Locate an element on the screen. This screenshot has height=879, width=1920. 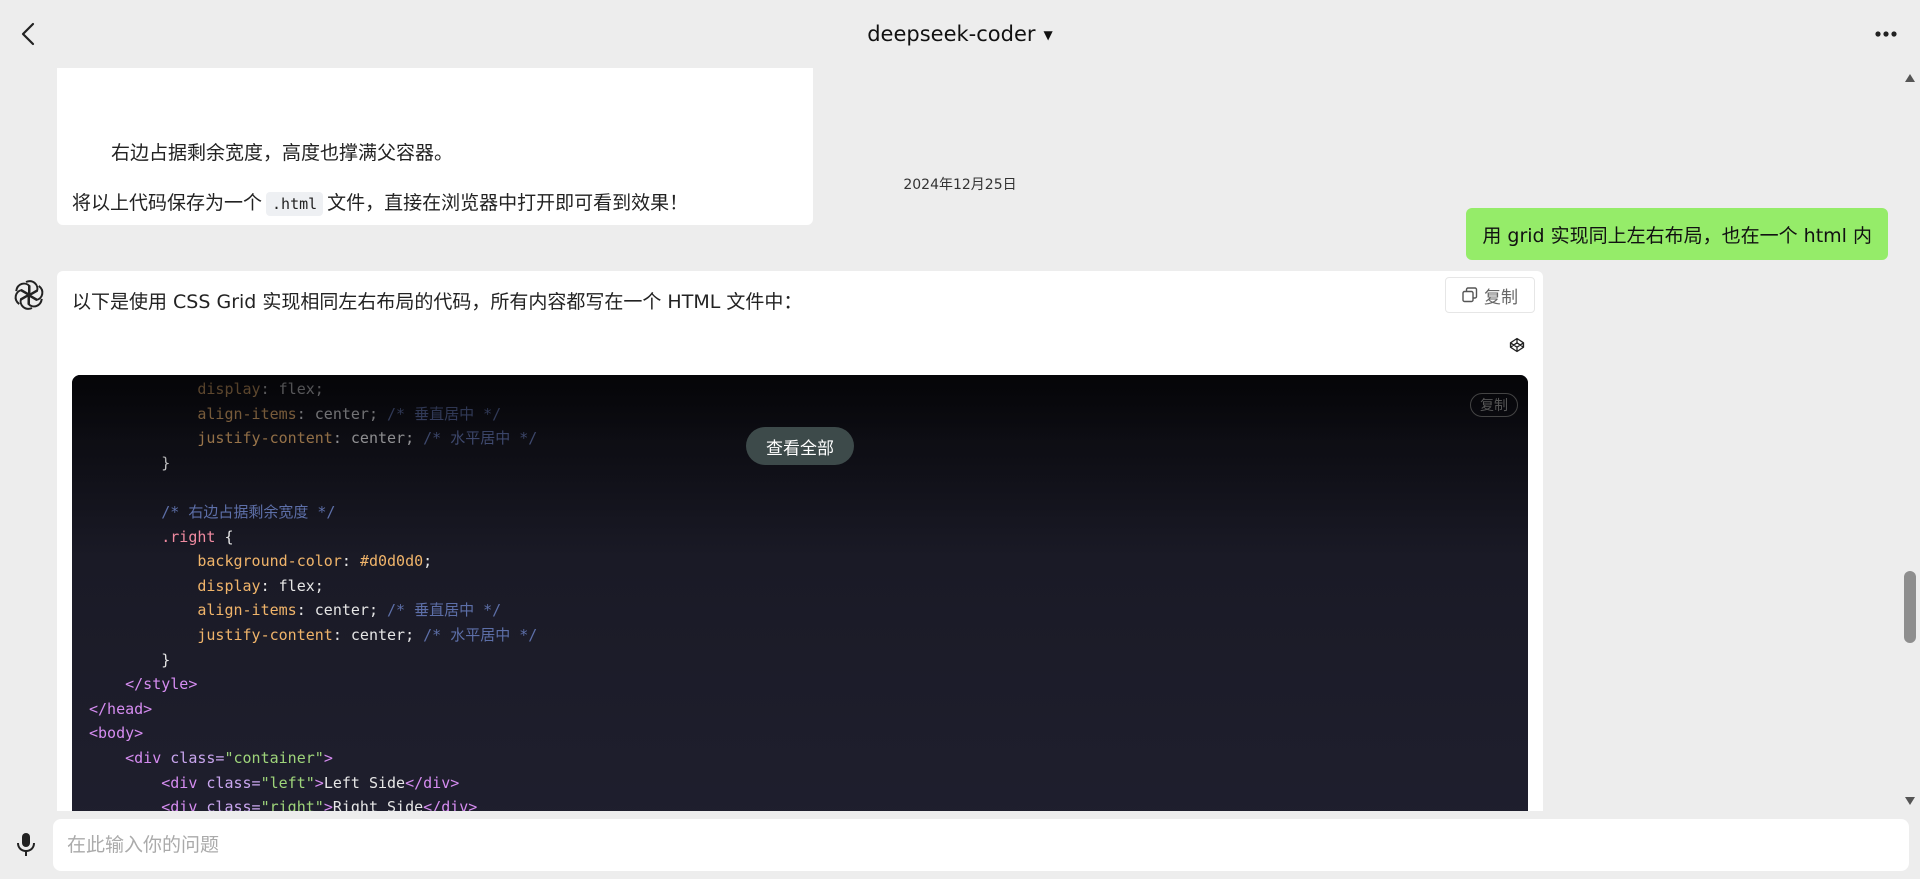
code-token: "right" is located at coordinates (292, 804).